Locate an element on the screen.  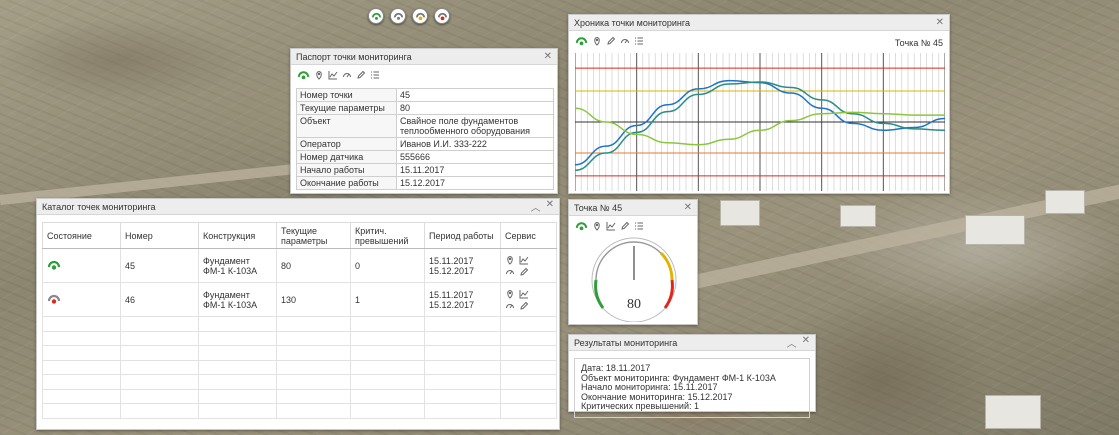
catalog-column-header: Критич. превышений is located at coordinates (387, 235).